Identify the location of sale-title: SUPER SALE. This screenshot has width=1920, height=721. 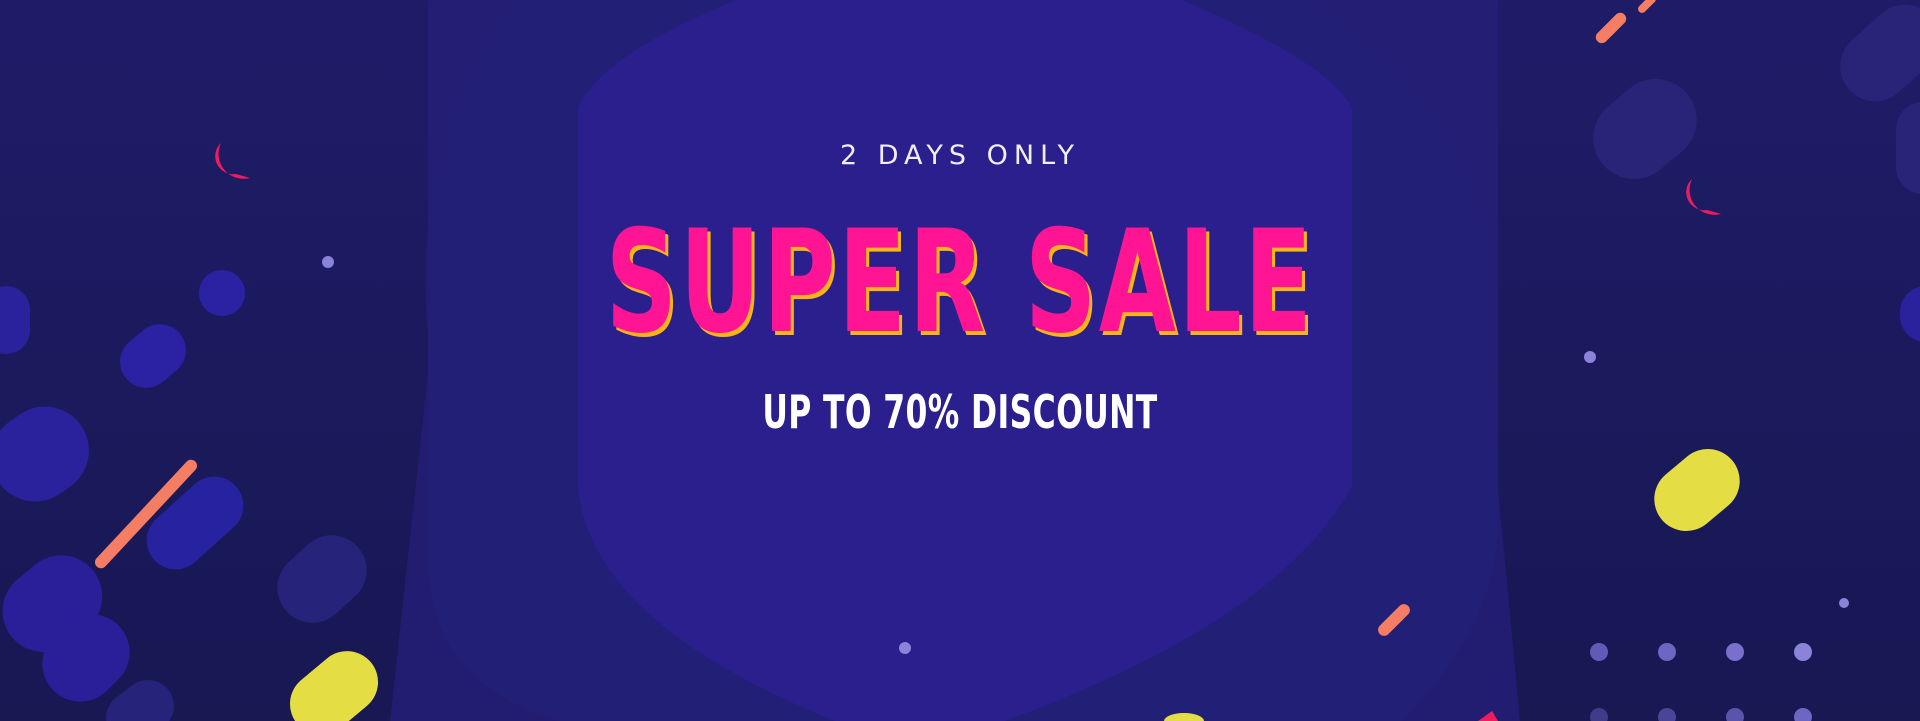
(960, 282).